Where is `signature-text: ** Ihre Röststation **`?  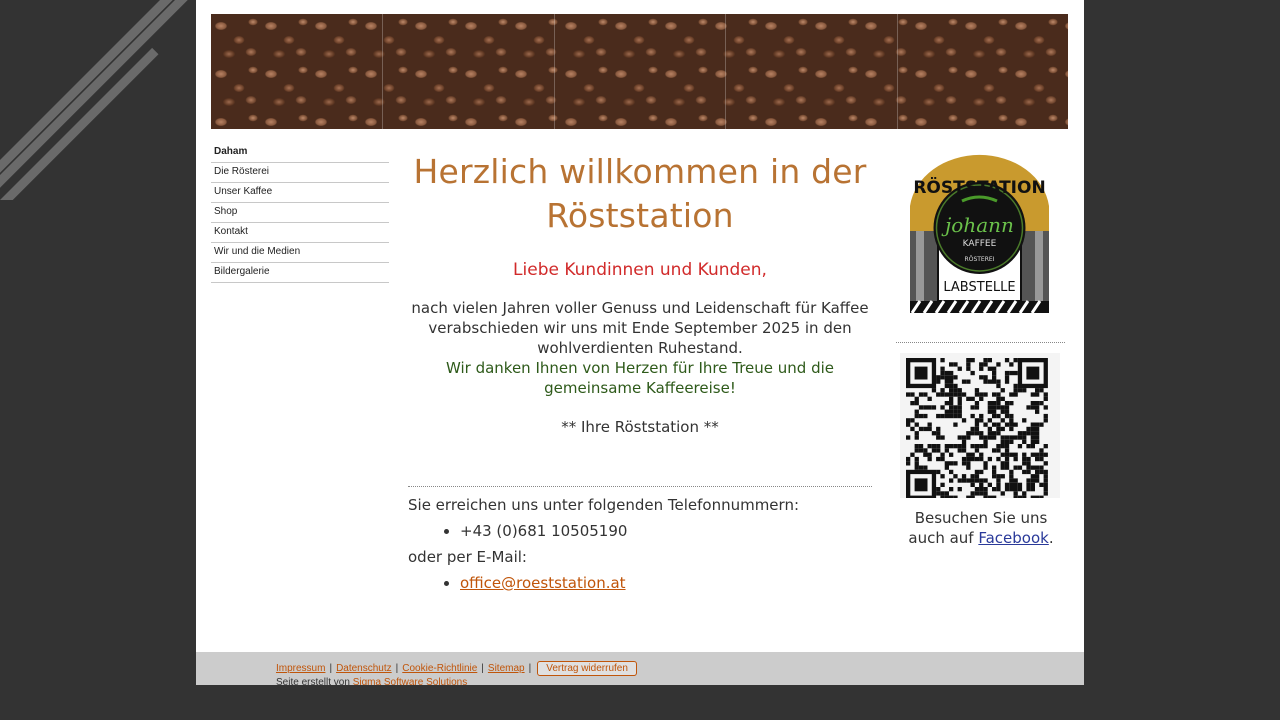
signature-text: ** Ihre Röststation ** is located at coordinates (640, 427).